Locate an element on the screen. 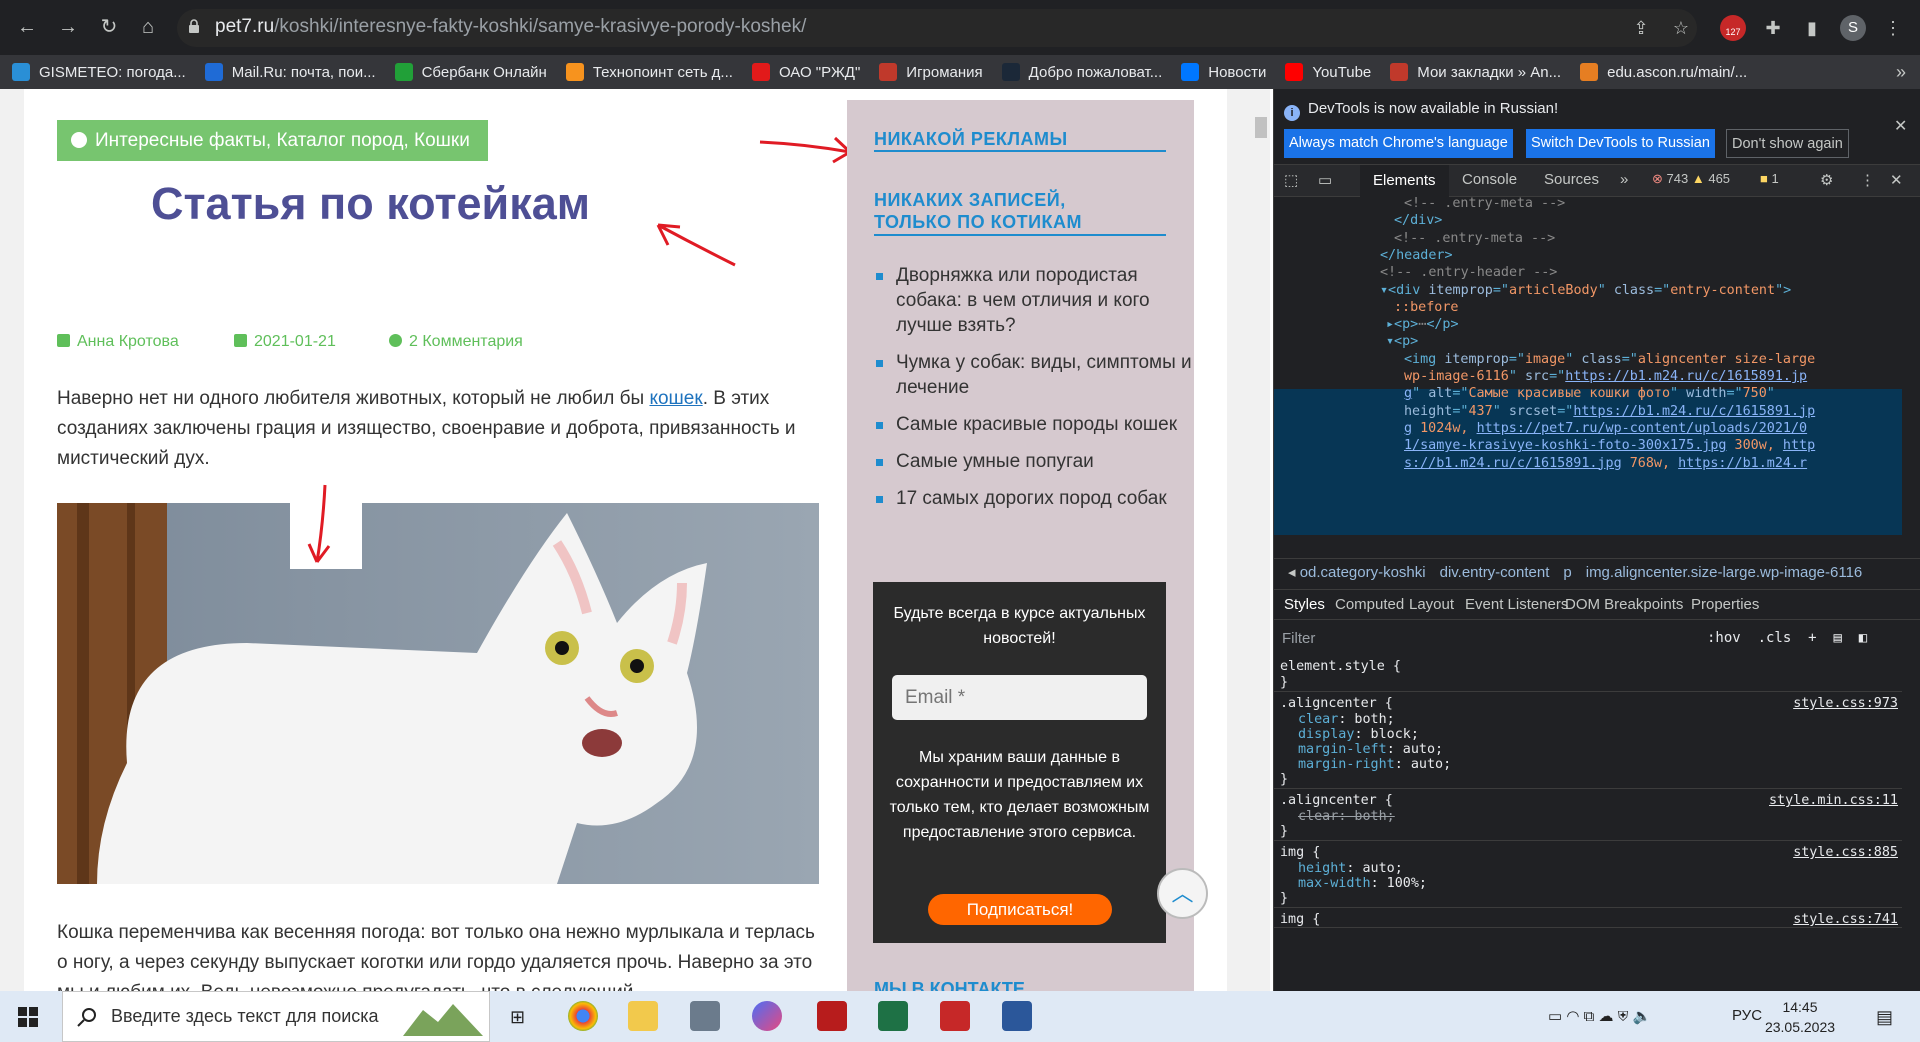  puzzle-icon: ✚ is located at coordinates (1773, 28).